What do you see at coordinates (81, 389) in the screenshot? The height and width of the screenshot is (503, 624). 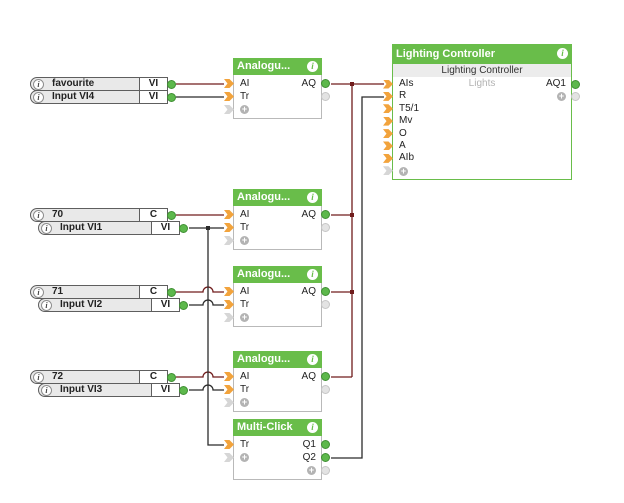 I see `connector-label: Input VI3` at bounding box center [81, 389].